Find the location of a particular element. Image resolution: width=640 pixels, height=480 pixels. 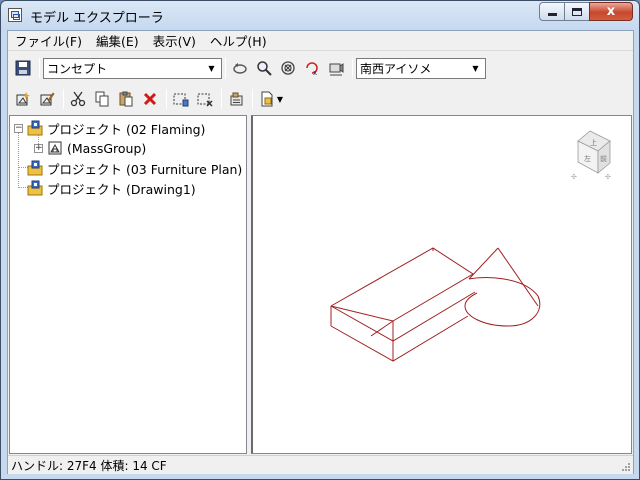

window-title: モデル エクスプローラ is located at coordinates (97, 18).